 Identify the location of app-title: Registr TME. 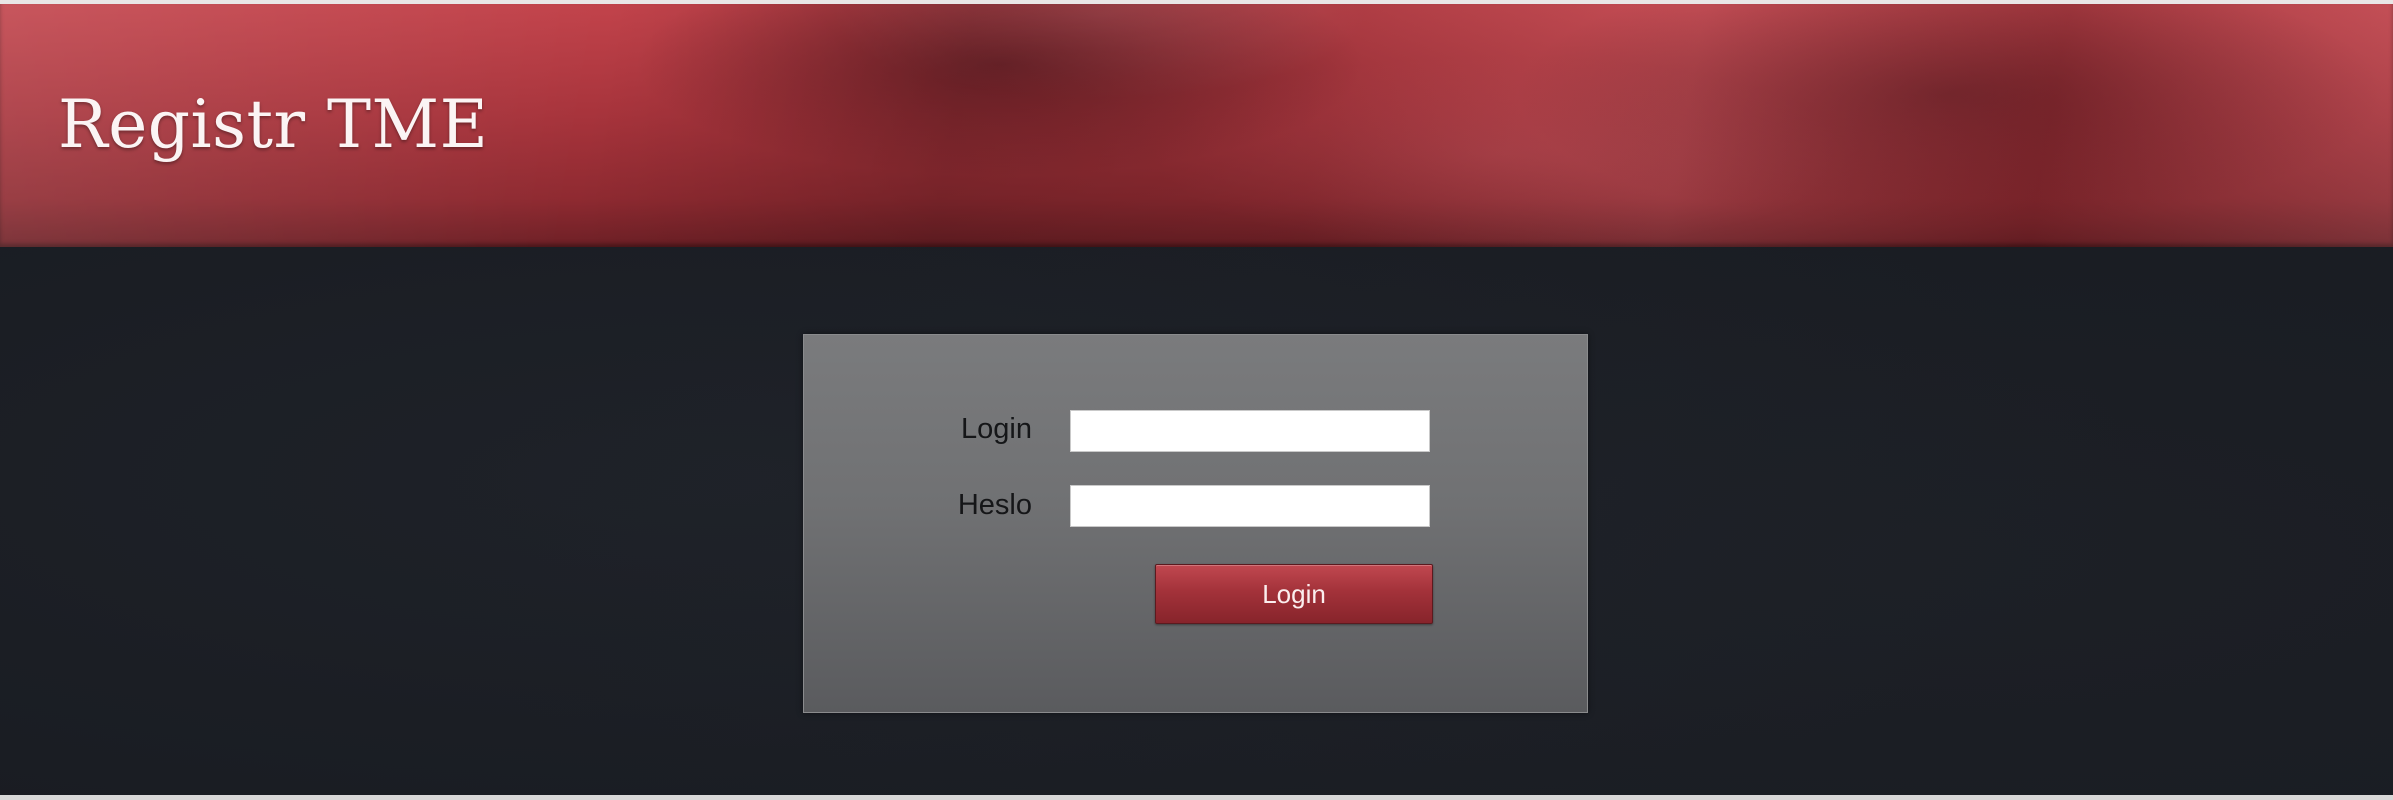
(273, 124).